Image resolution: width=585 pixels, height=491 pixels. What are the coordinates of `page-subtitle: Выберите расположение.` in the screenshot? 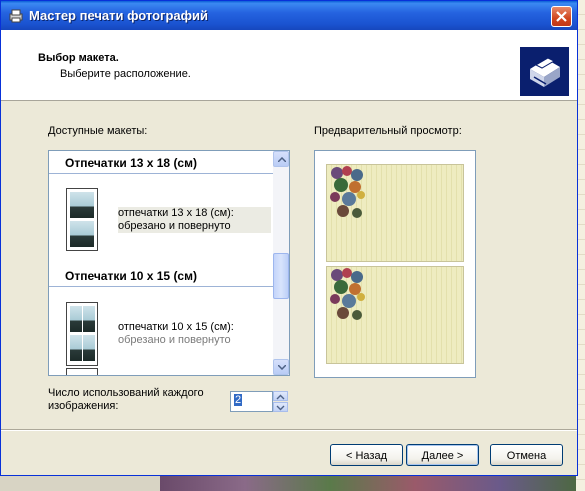 It's located at (125, 74).